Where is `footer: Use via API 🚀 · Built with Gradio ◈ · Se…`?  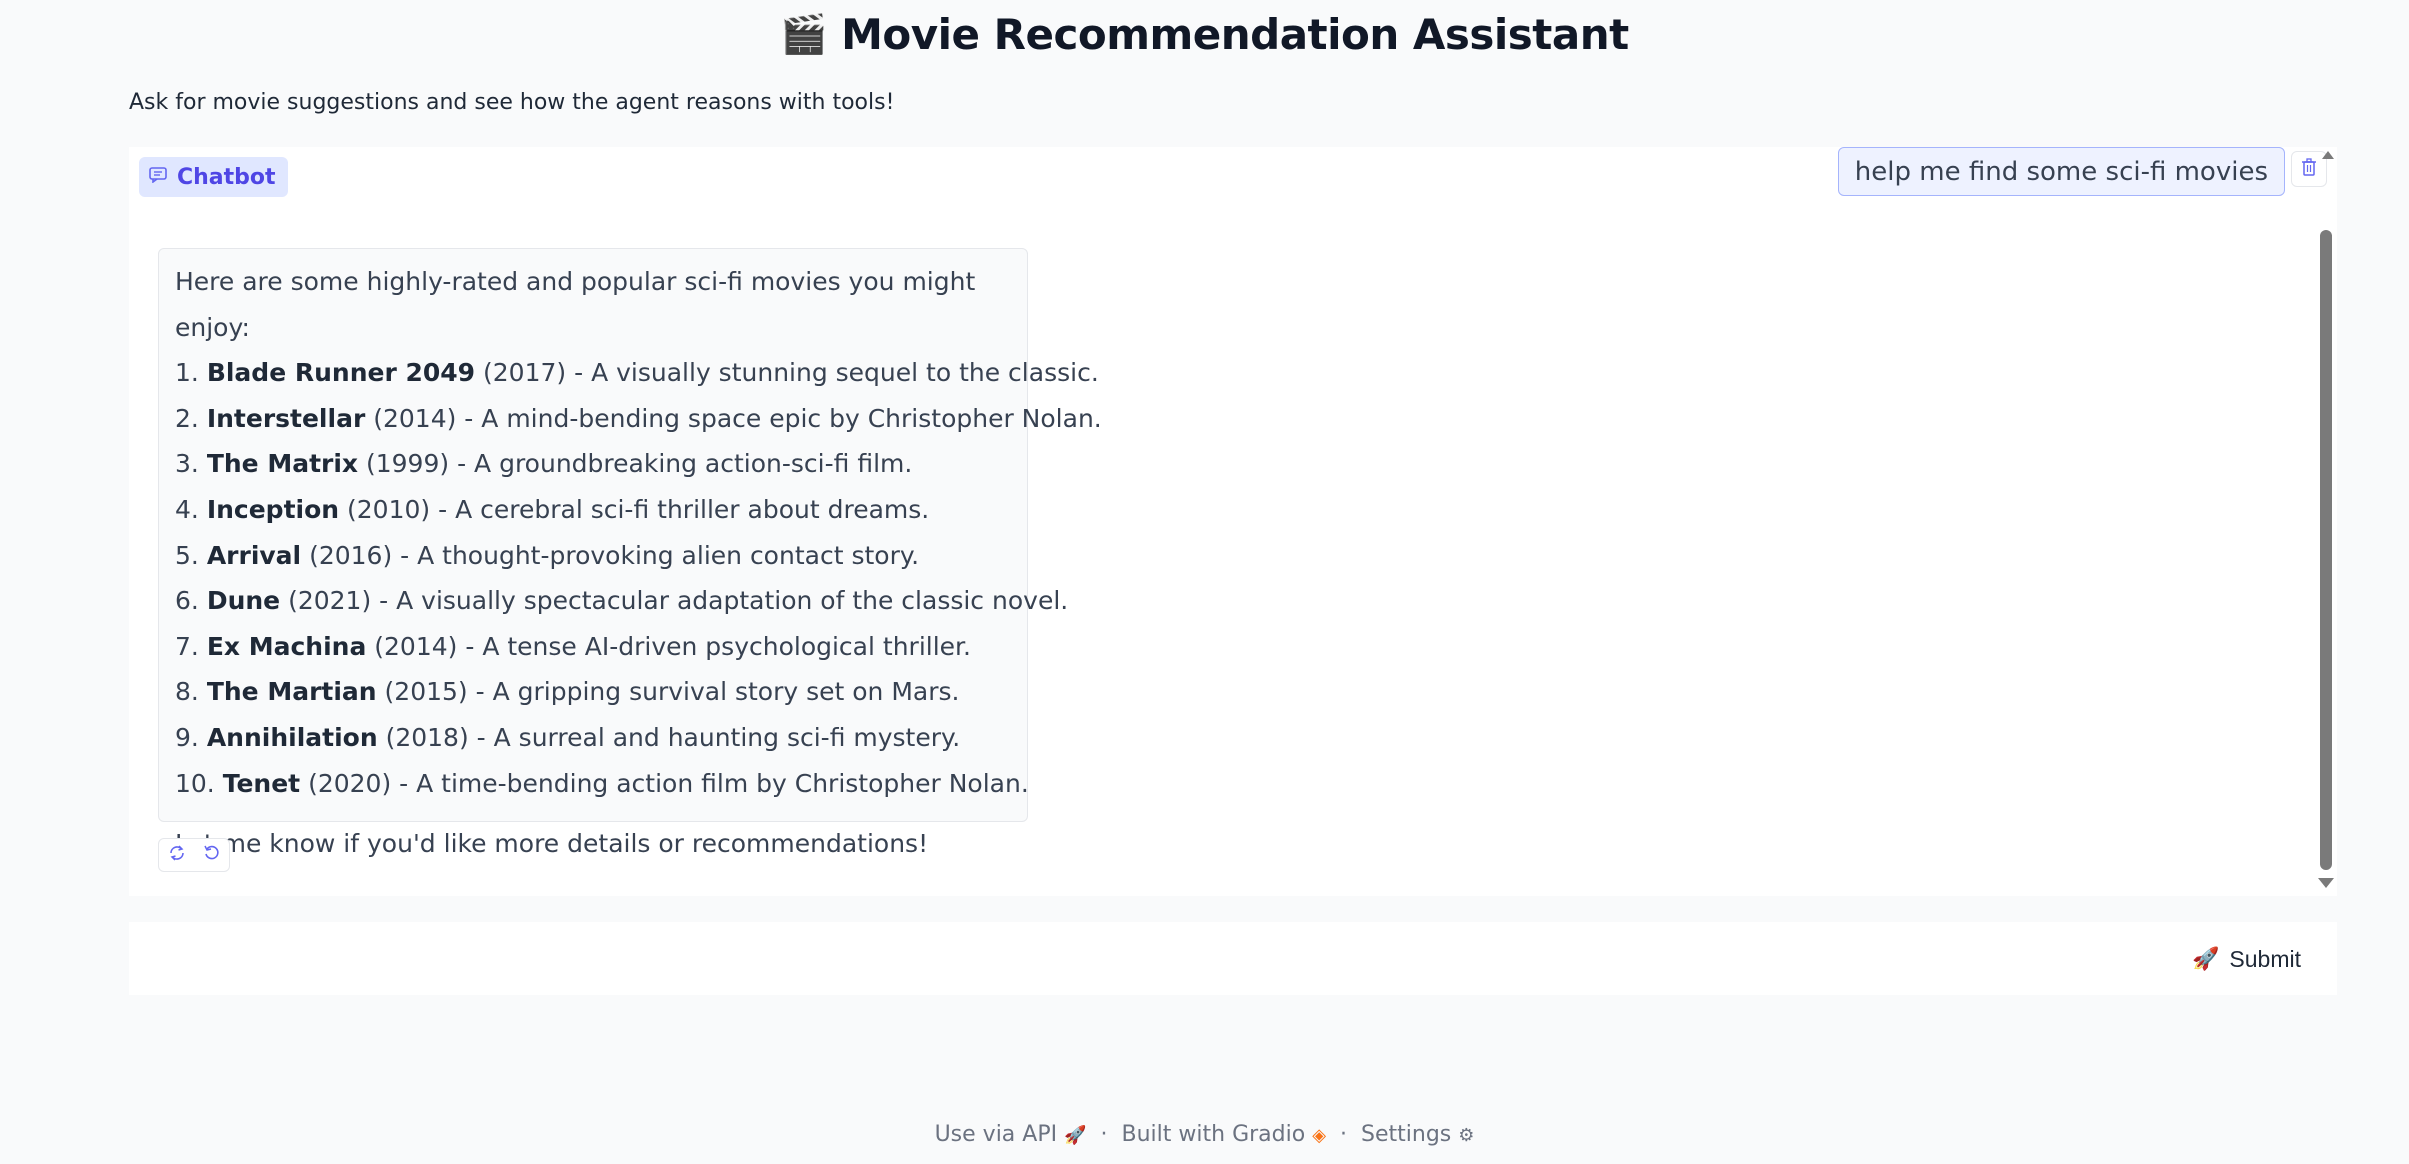 footer: Use via API 🚀 · Built with Gradio ◈ · Se… is located at coordinates (1204, 1134).